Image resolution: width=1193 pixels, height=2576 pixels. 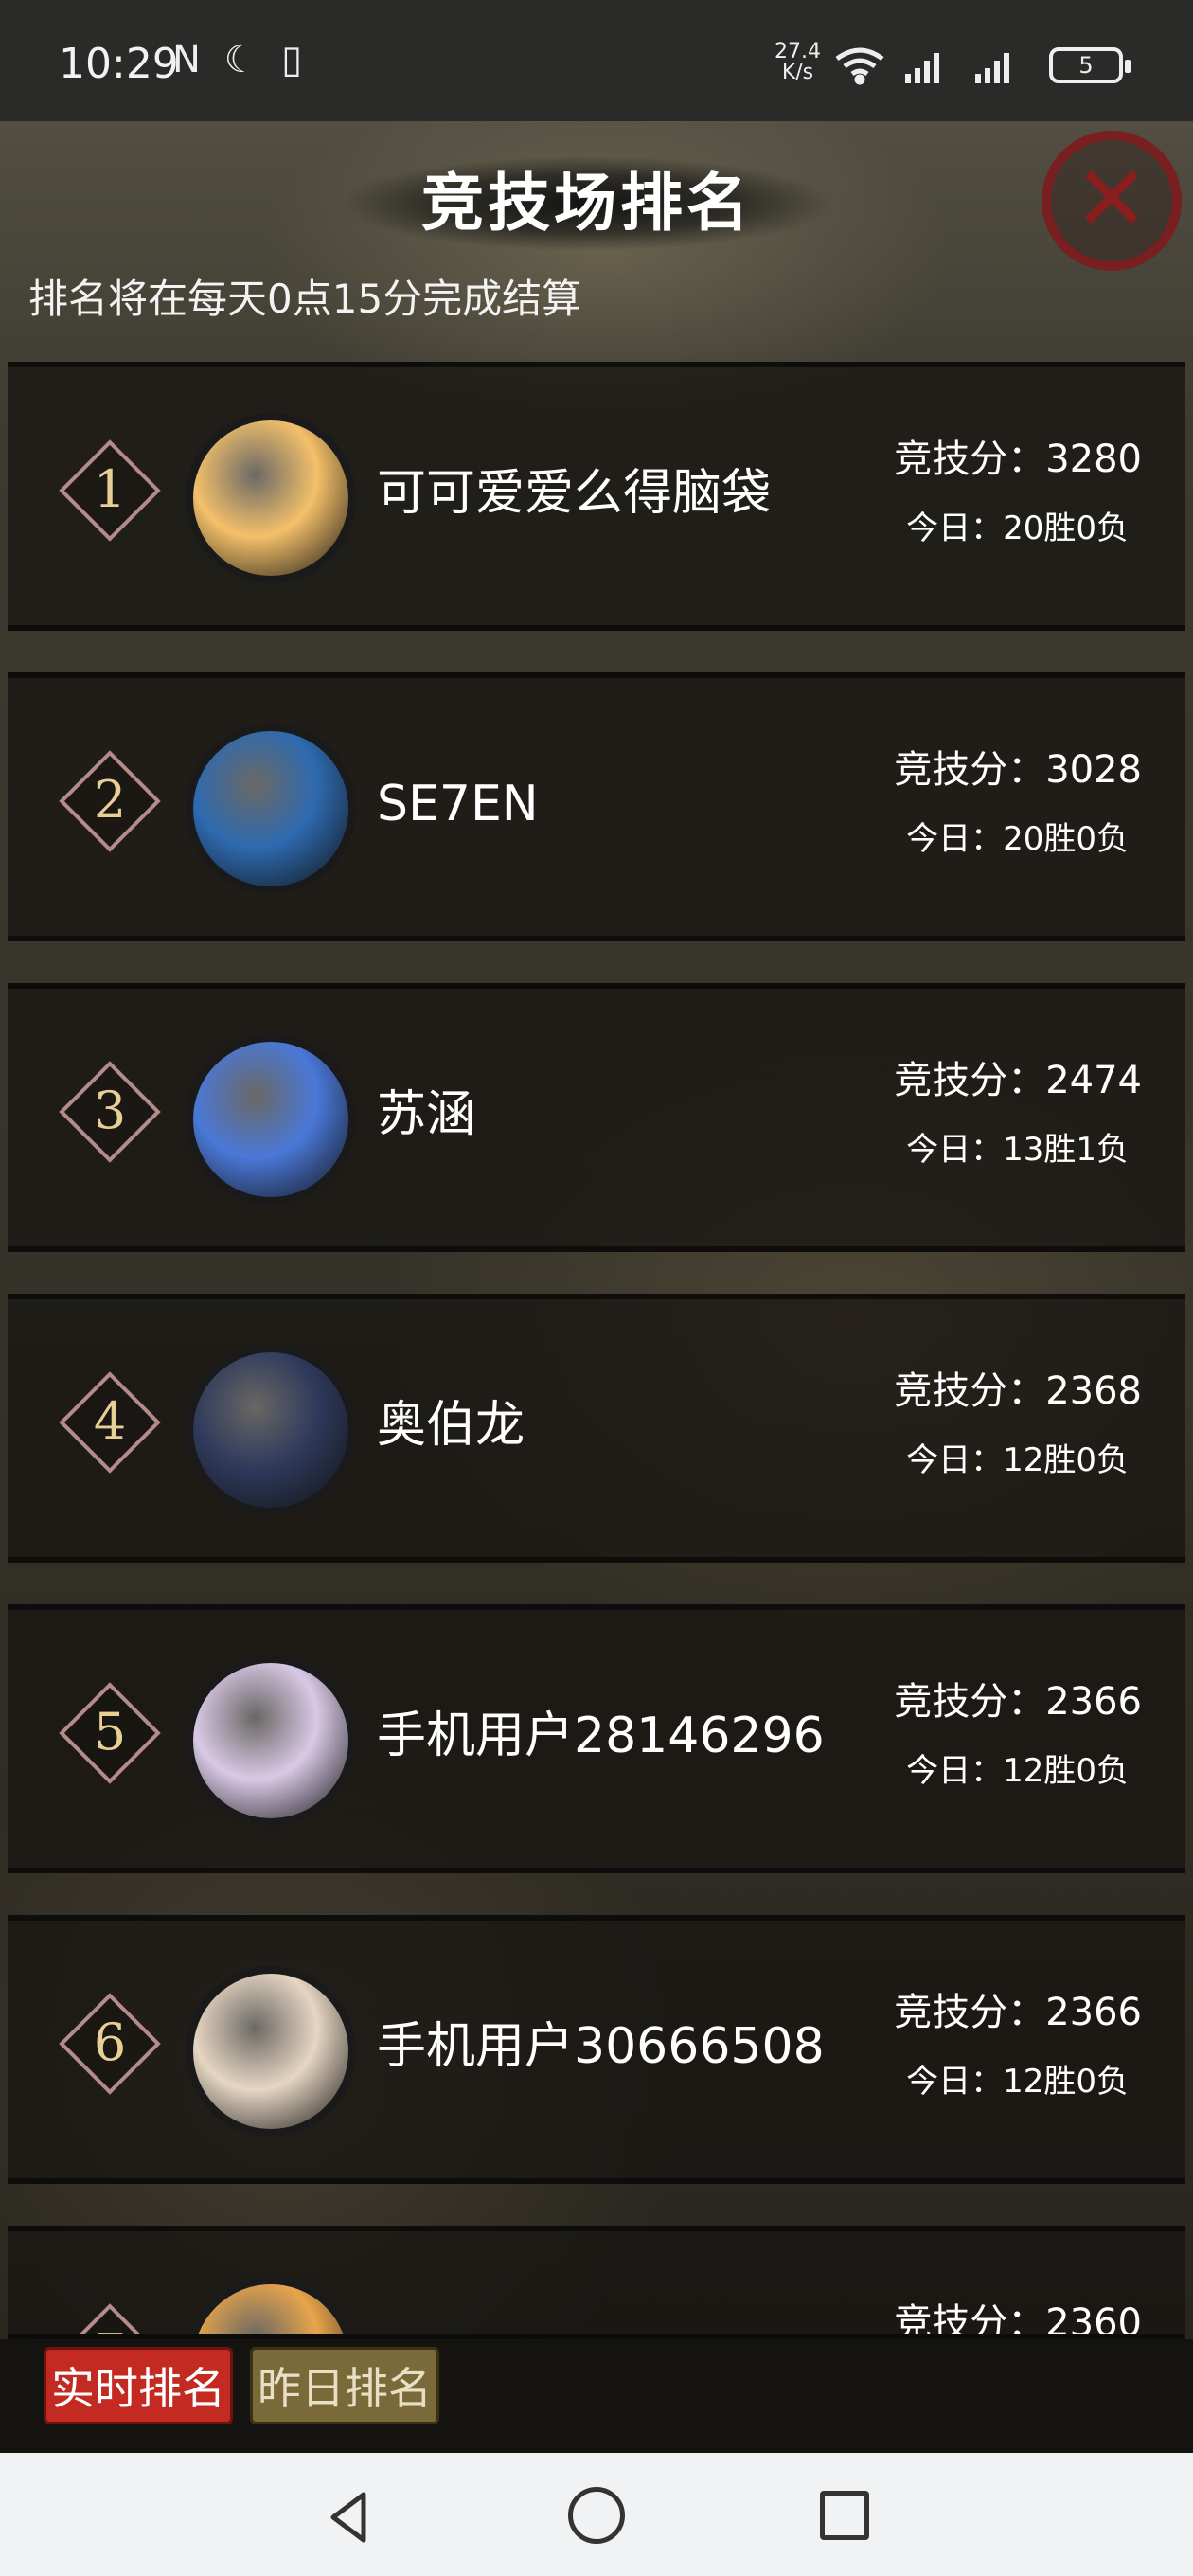 I want to click on battery-icon: 5, so click(x=1090, y=65).